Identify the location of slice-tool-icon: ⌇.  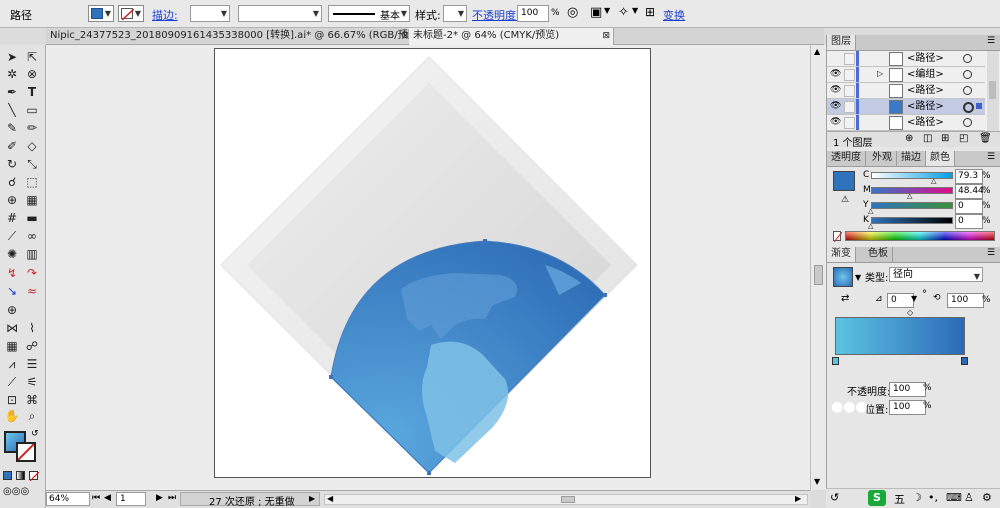
(32, 328).